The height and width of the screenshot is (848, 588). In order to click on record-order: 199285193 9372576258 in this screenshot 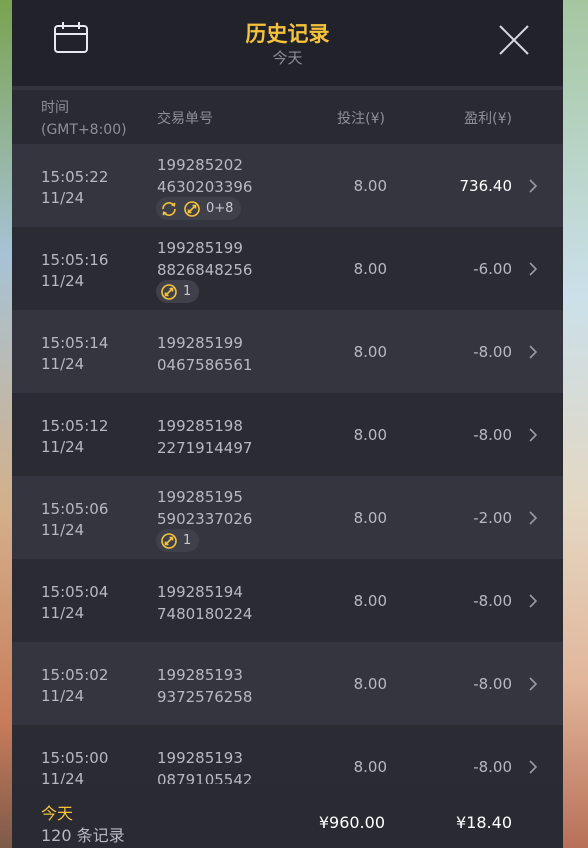, I will do `click(204, 686)`.